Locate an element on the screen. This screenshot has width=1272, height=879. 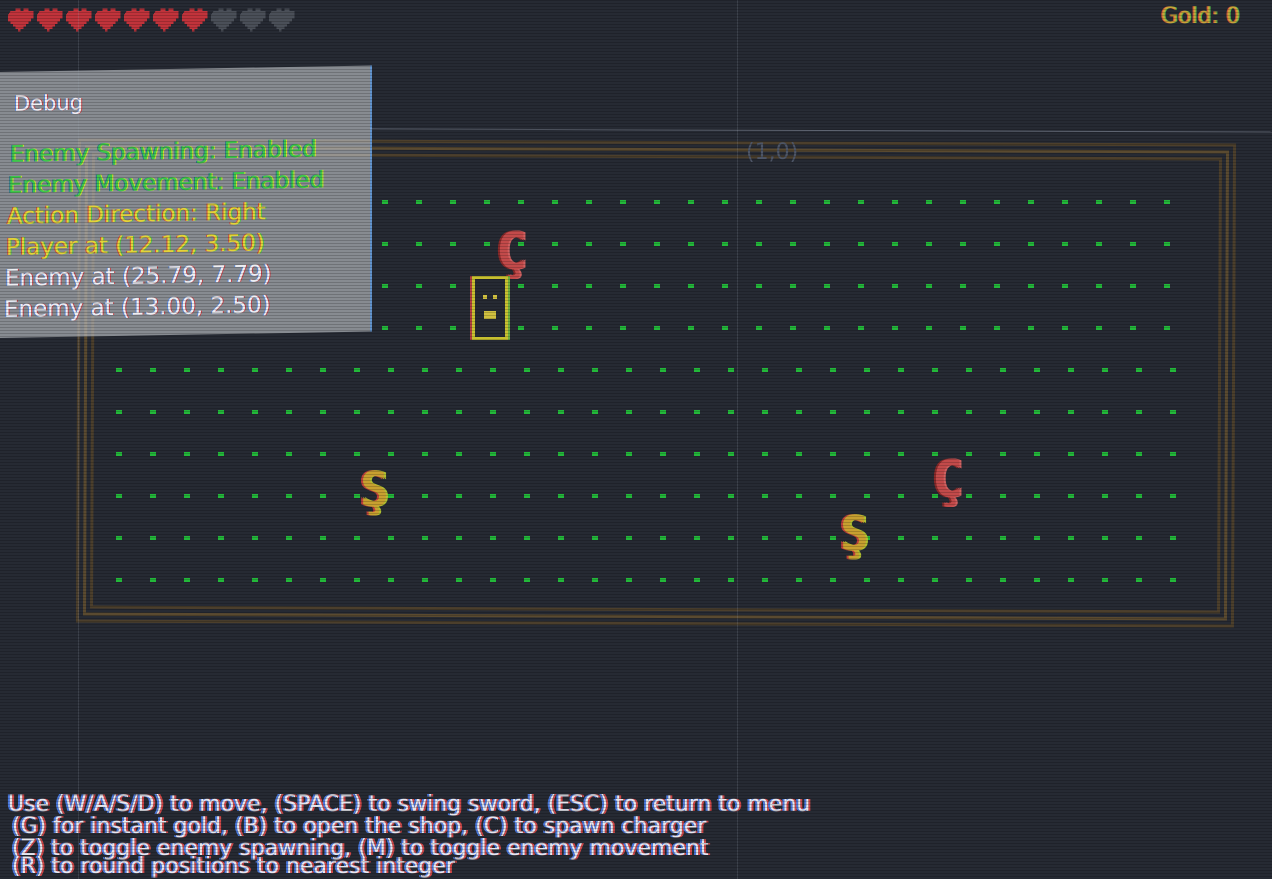
debug-player-position: Player at (12.12, 3.50) is located at coordinates (135, 245).